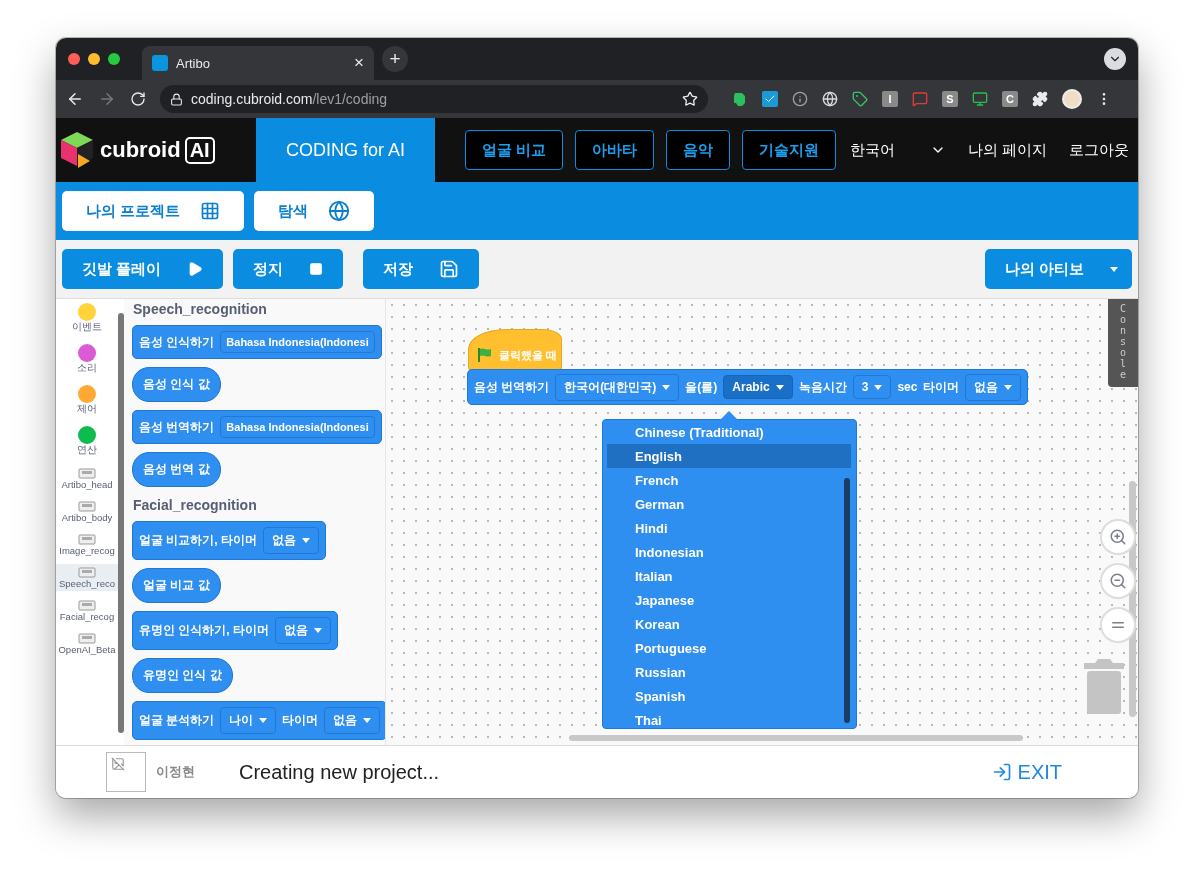 This screenshot has width=1194, height=872. What do you see at coordinates (898, 150) in the screenshot?
I see `language-select: 한국어` at bounding box center [898, 150].